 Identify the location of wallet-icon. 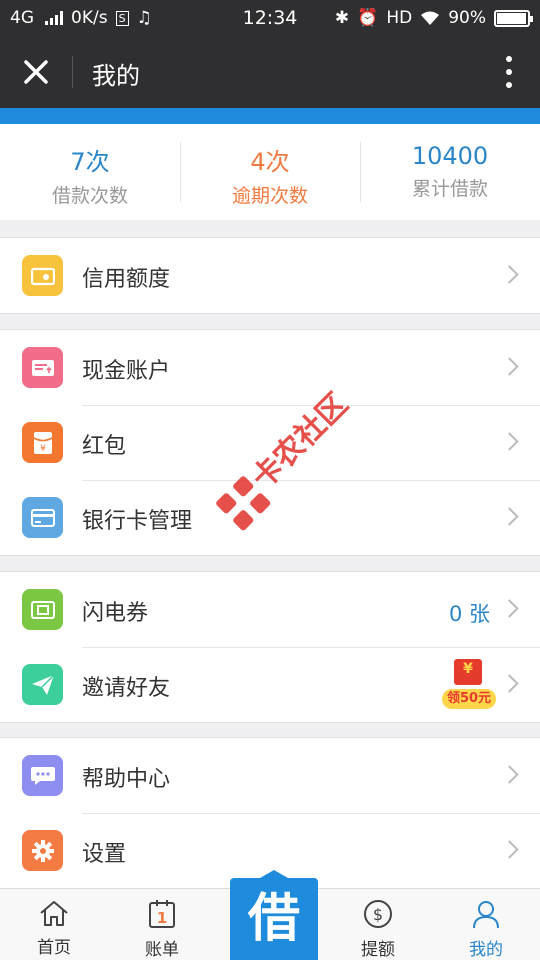
(42, 275).